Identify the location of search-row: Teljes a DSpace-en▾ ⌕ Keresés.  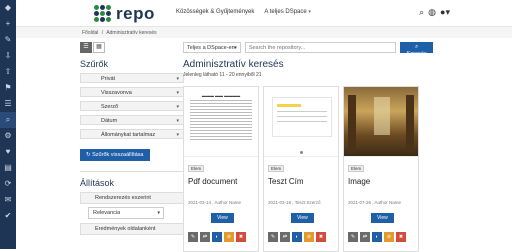
(308, 49).